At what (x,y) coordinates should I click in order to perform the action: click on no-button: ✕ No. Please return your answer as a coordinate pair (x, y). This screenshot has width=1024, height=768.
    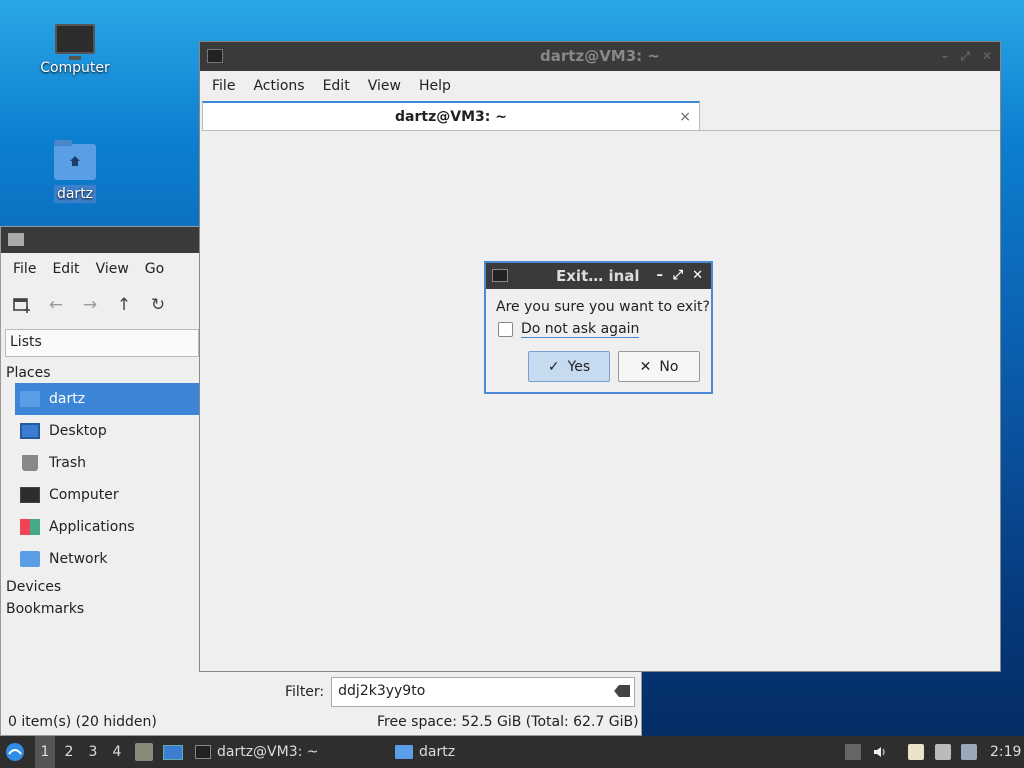
    Looking at the image, I should click on (659, 366).